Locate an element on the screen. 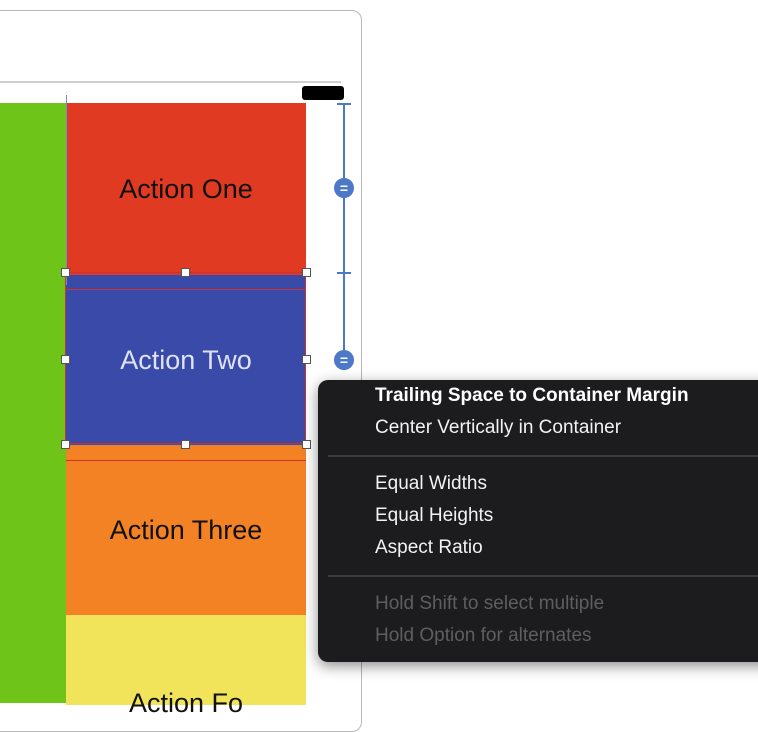  resize-handle-top-left is located at coordinates (65, 272).